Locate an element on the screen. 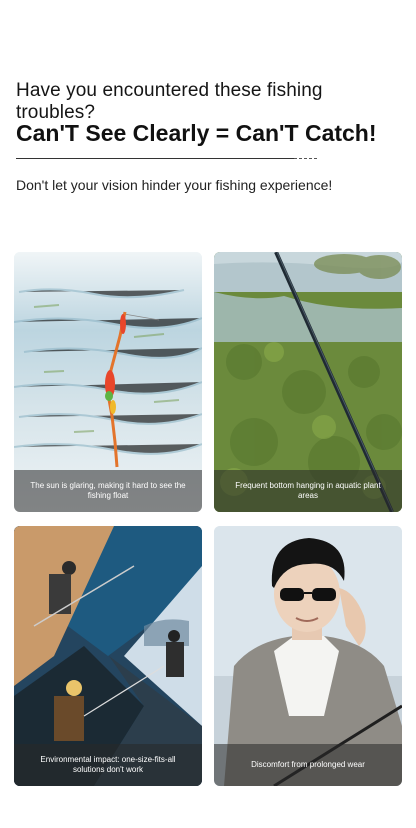 This screenshot has width=416, height=828. headline: Can'T See Clearly = Can'T Catch! is located at coordinates (196, 133).